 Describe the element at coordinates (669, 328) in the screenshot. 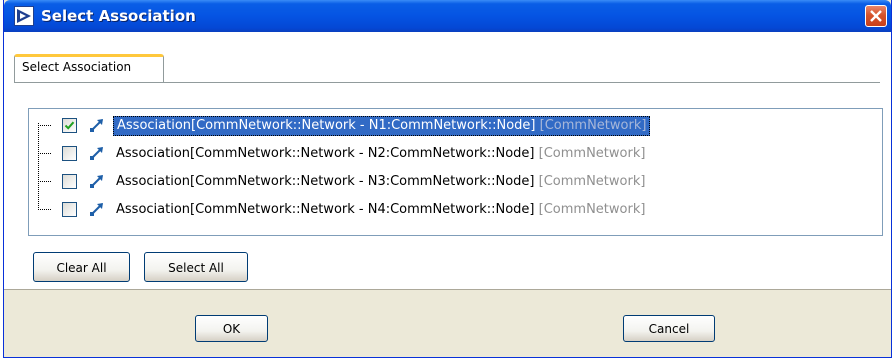

I see `cancel-button: Cancel` at that location.